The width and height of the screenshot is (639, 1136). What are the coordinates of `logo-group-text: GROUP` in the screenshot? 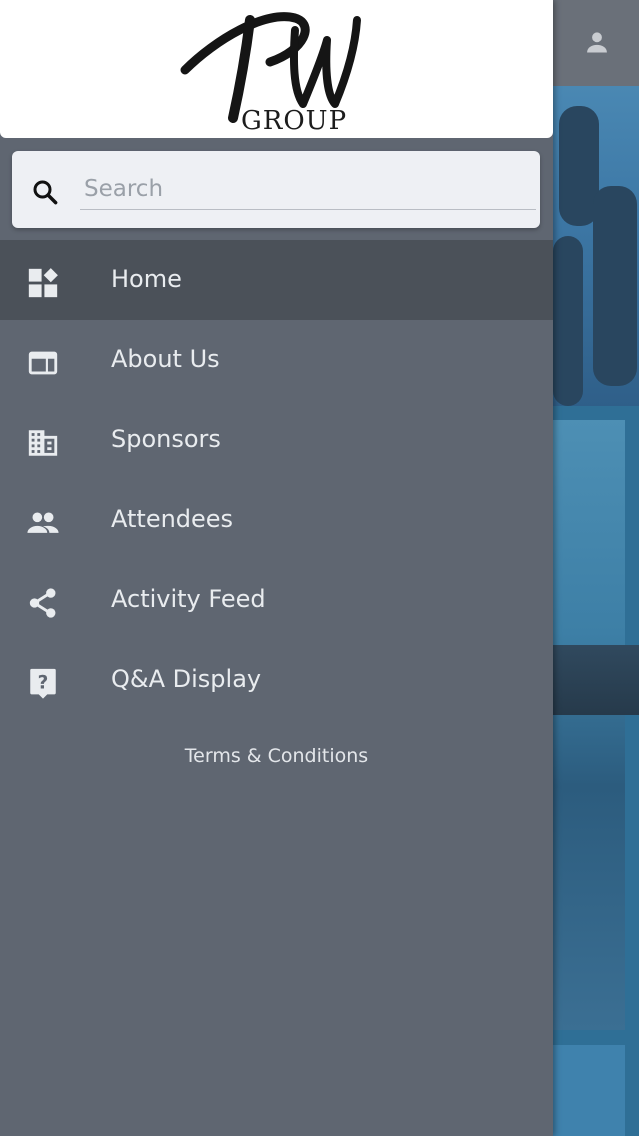 It's located at (294, 121).